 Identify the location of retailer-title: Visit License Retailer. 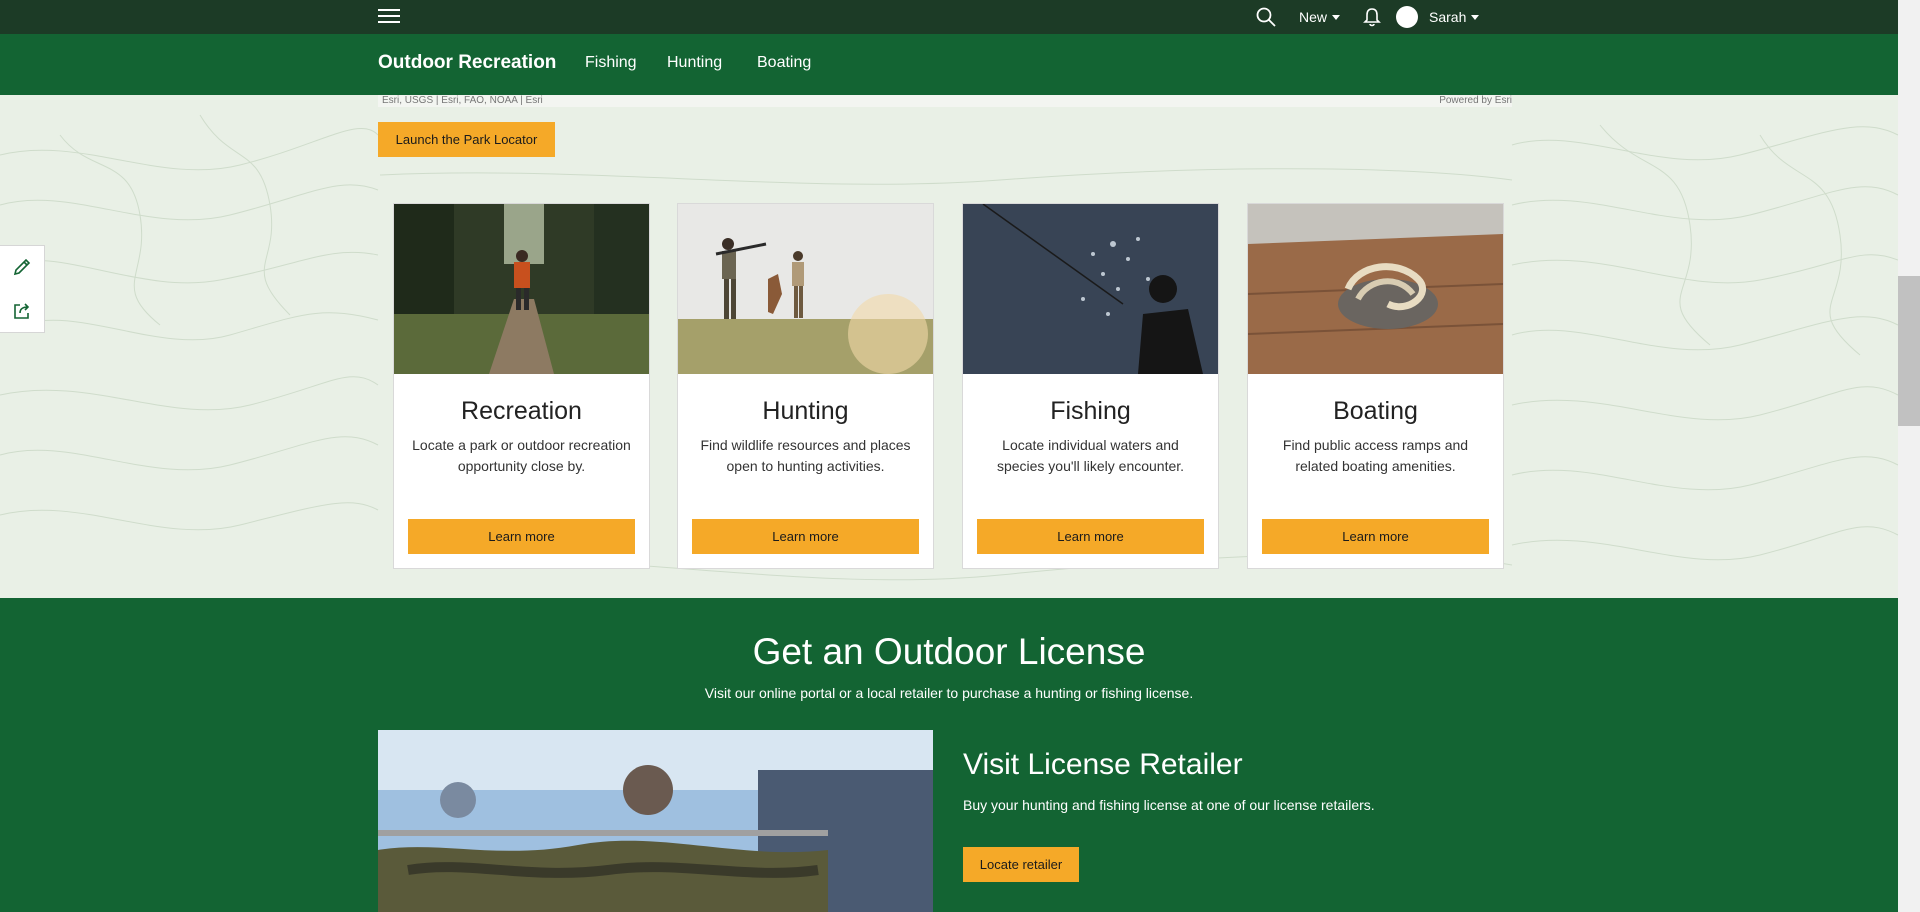
(1103, 764).